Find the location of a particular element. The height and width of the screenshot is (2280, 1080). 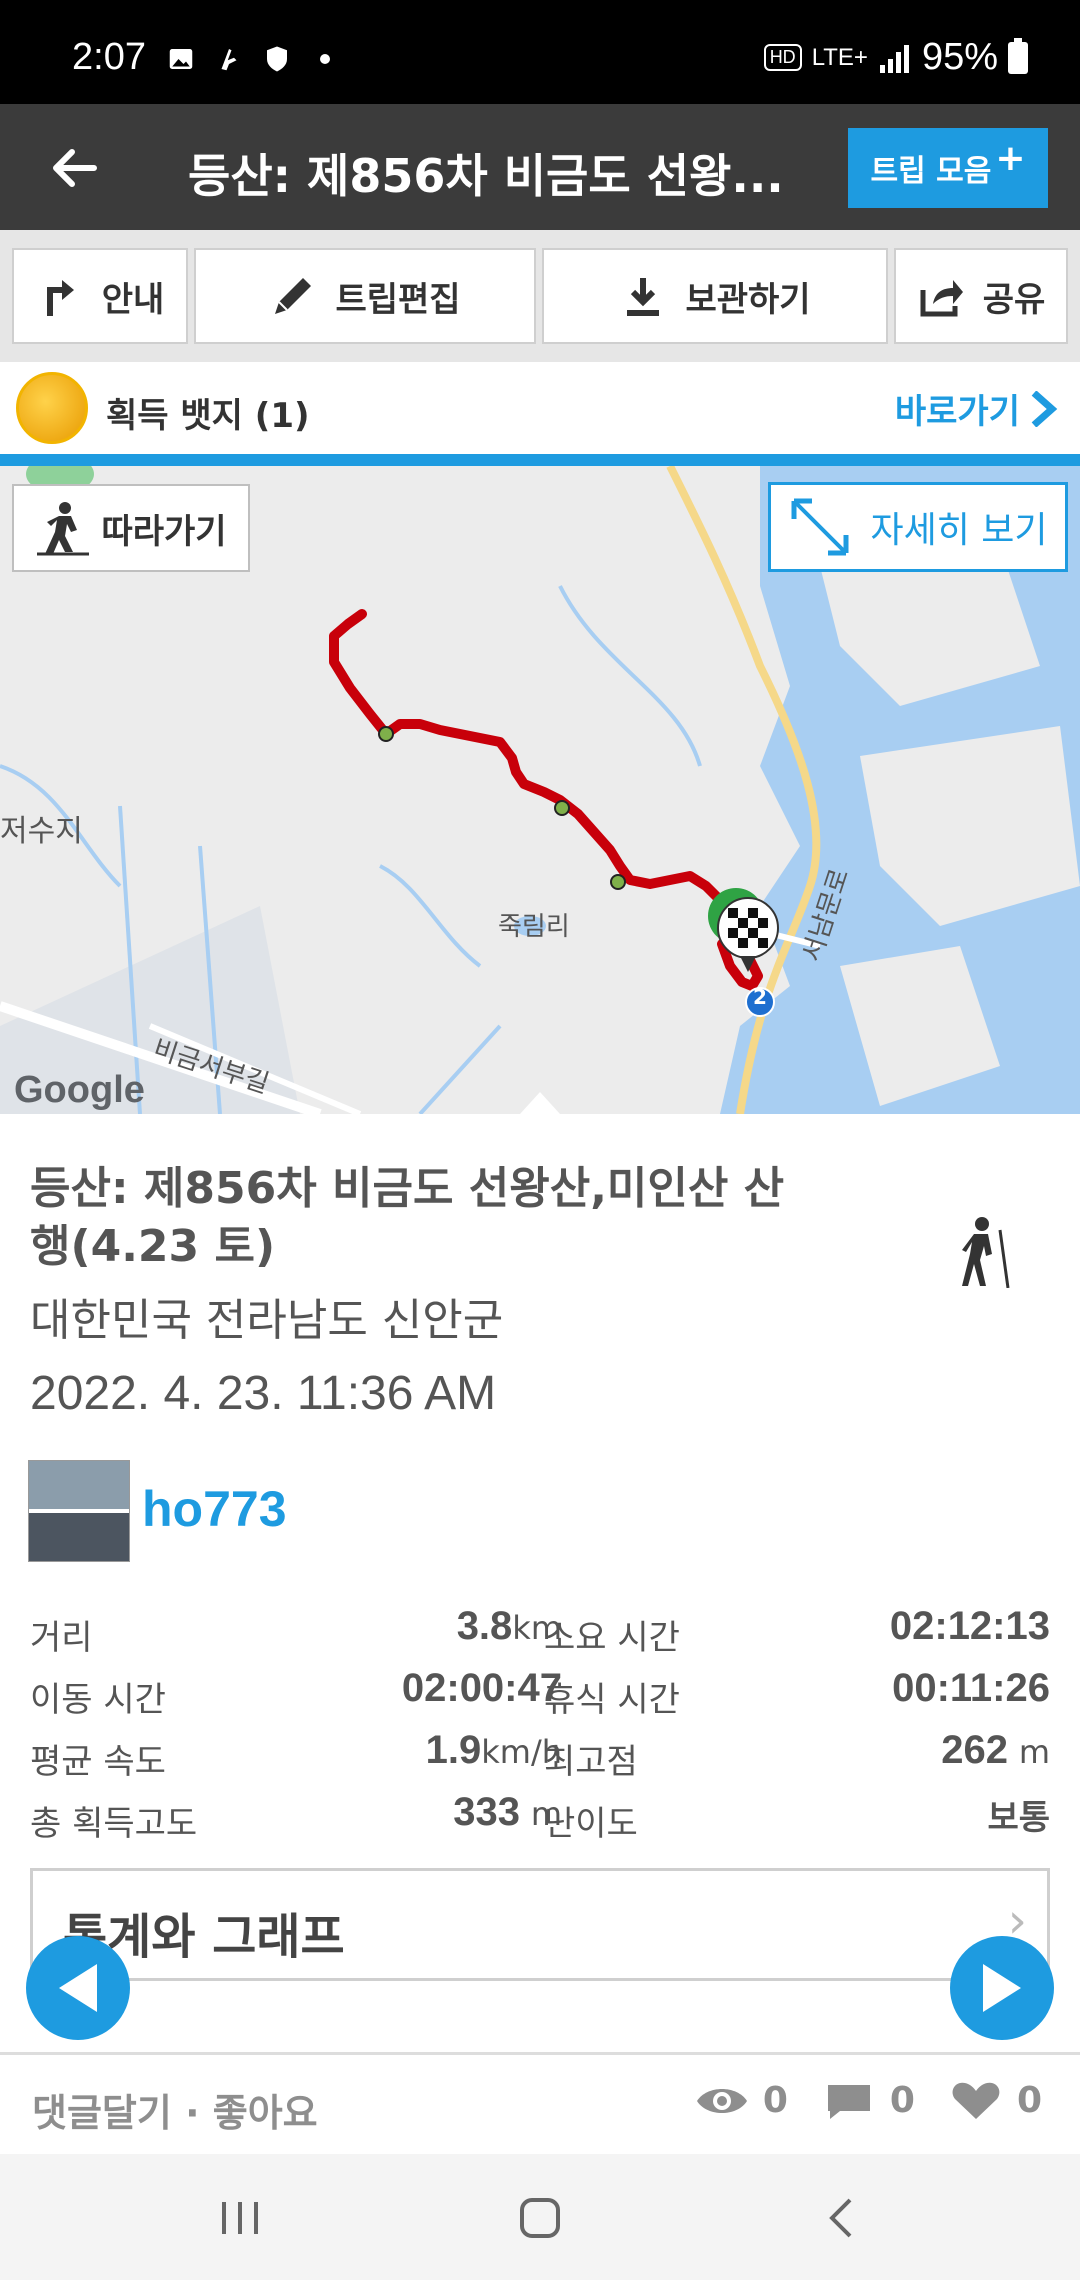

status-bar: 2:07 HD LTE+ 95% is located at coordinates (540, 52).